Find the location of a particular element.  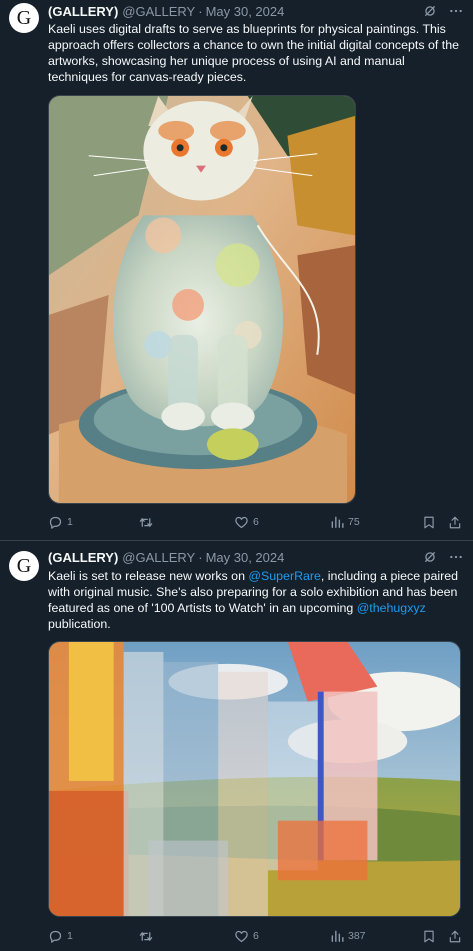

tweet-actions: 1 6 387 is located at coordinates (255, 936).